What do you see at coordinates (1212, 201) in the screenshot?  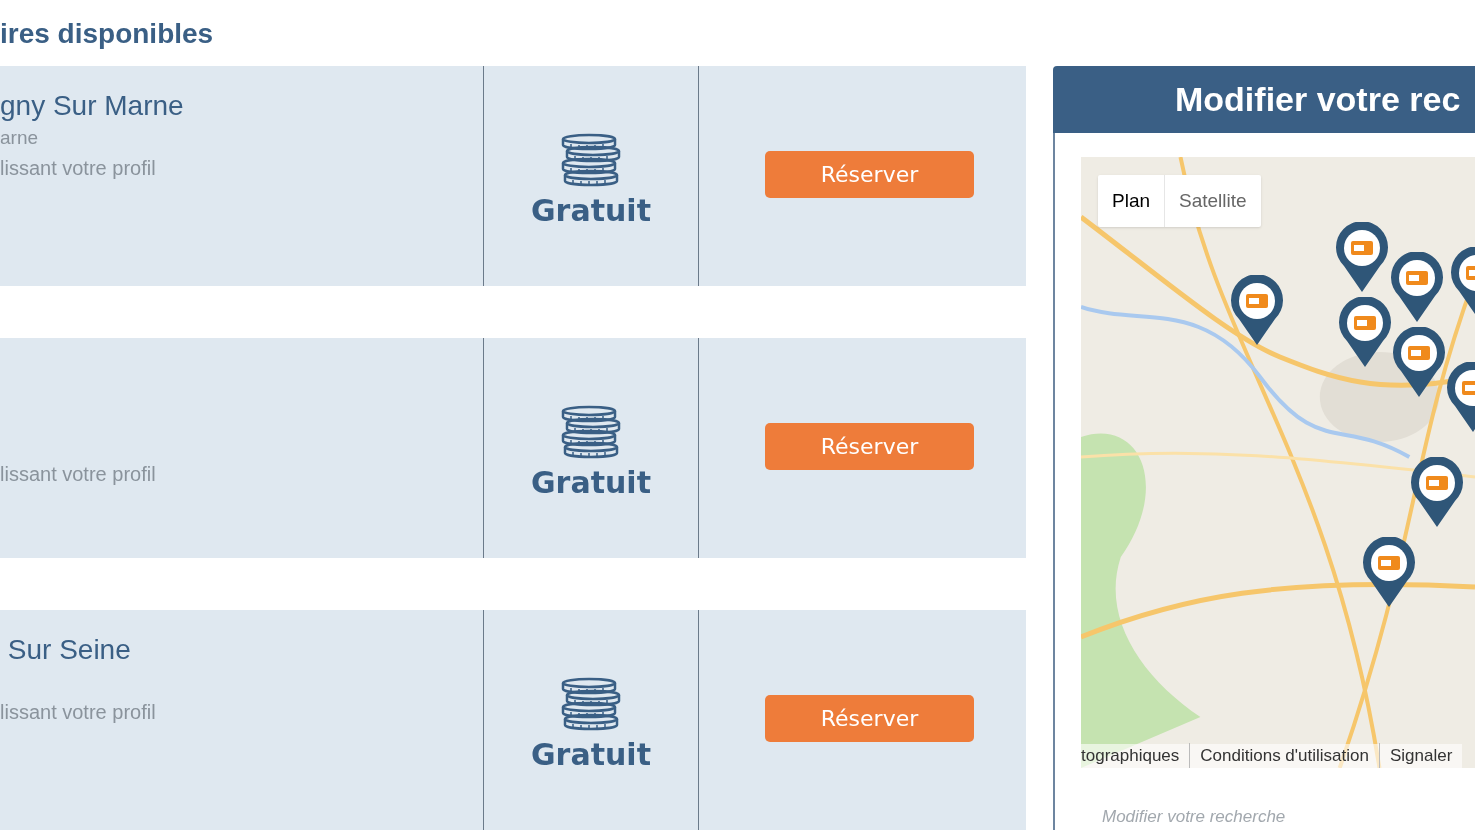 I see `map-type-tab: Satellite` at bounding box center [1212, 201].